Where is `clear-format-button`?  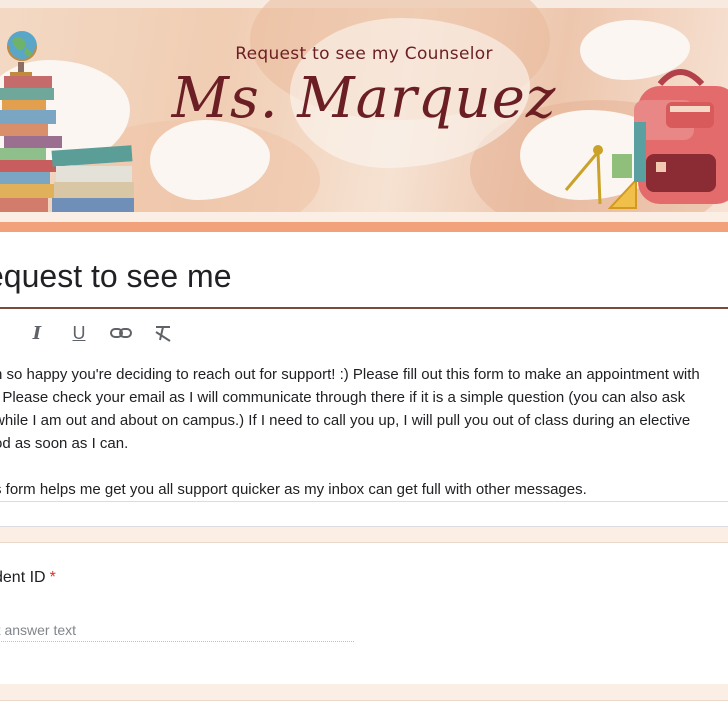
clear-format-button is located at coordinates (163, 333).